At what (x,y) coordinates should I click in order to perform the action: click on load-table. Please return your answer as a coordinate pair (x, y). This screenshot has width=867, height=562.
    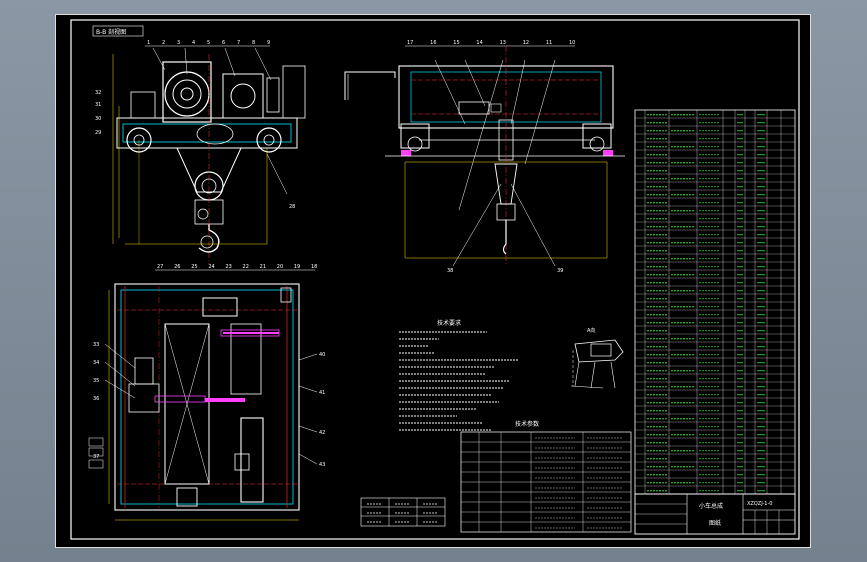
    Looking at the image, I should click on (403, 512).